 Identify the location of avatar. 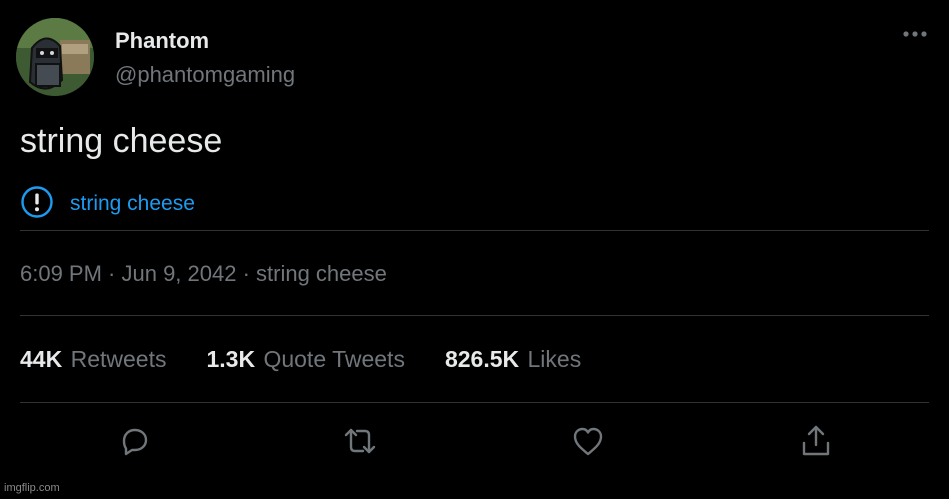
(55, 57).